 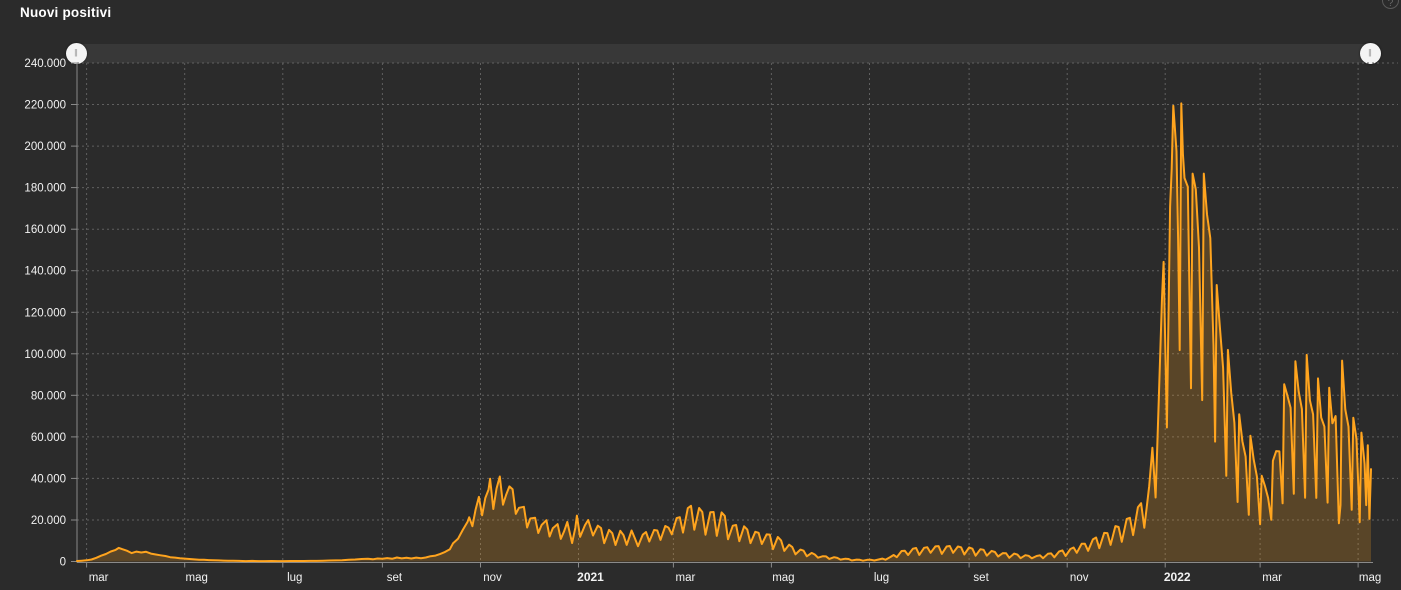 What do you see at coordinates (45, 272) in the screenshot?
I see `y-tick-label: 140.000` at bounding box center [45, 272].